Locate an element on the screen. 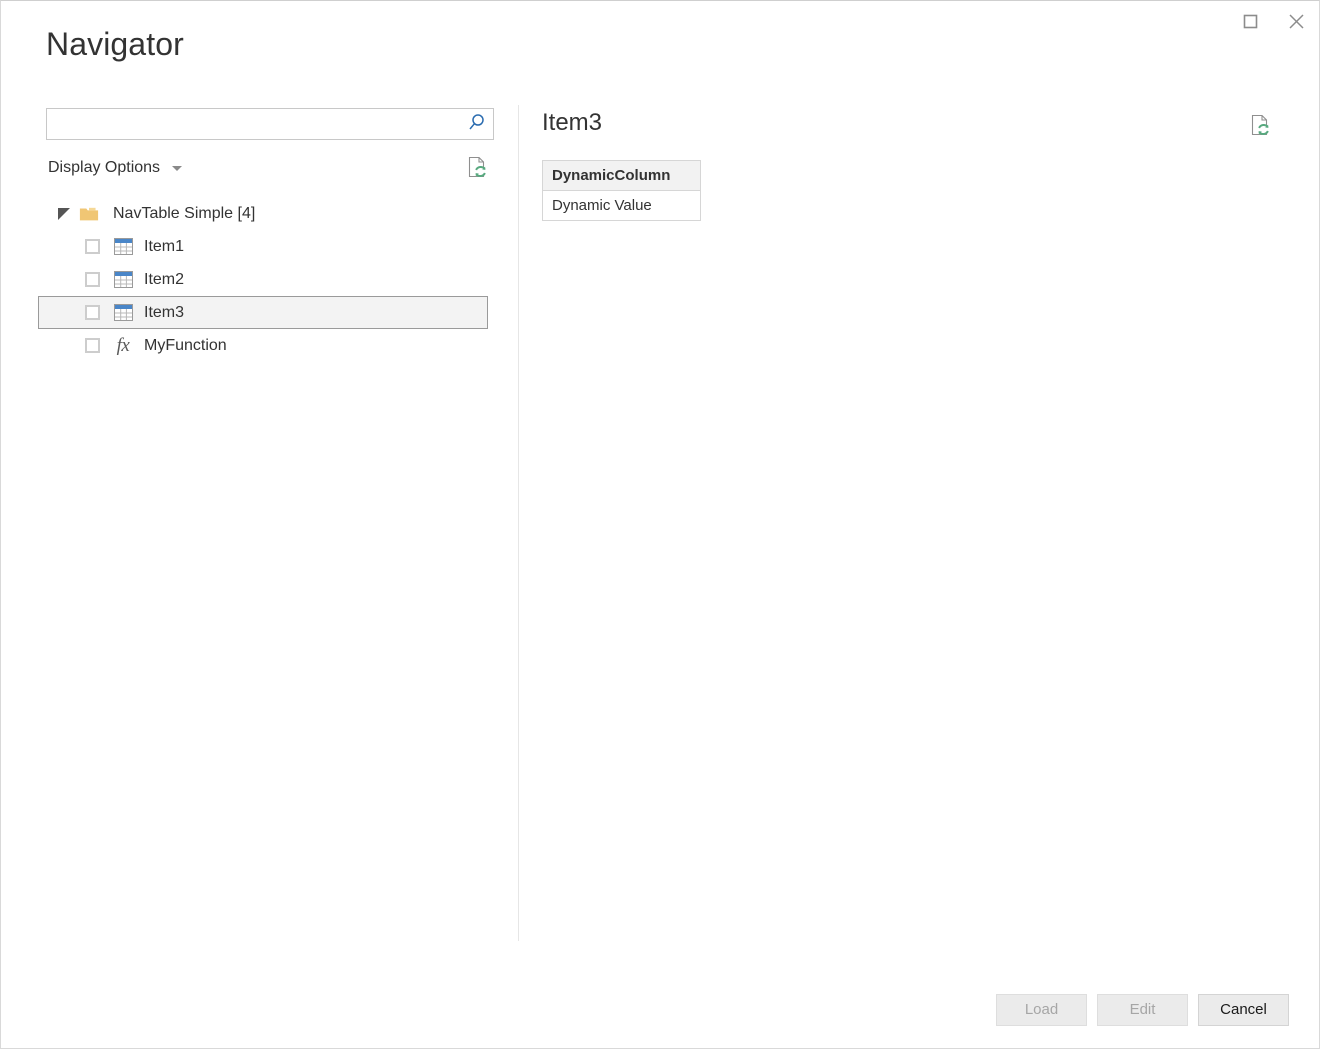 Image resolution: width=1320 pixels, height=1049 pixels. search-input is located at coordinates (253, 124).